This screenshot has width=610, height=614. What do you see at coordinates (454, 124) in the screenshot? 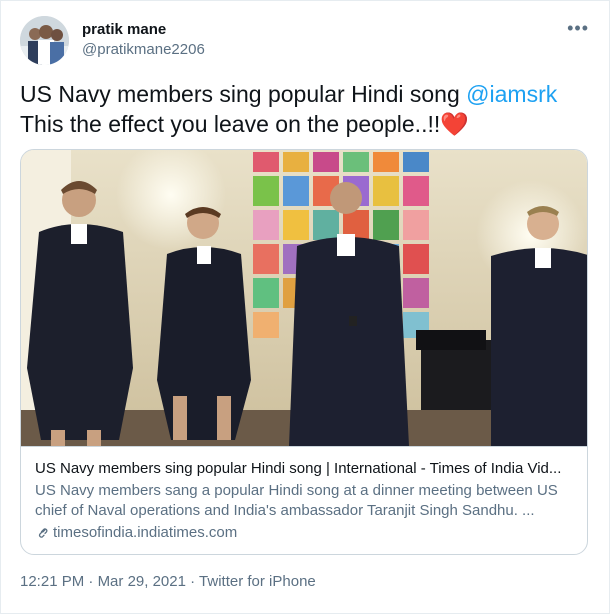
I see `heart-emoji: ❤️` at bounding box center [454, 124].